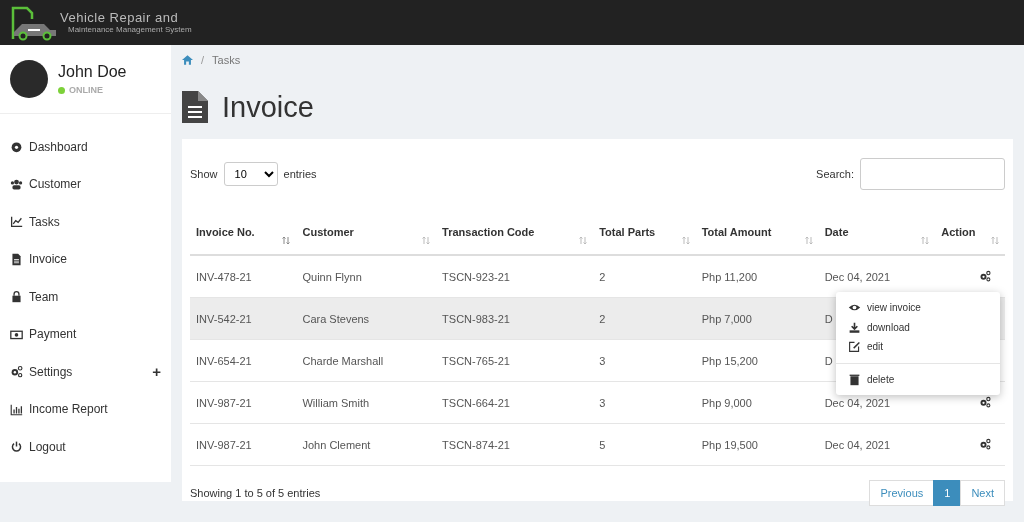  What do you see at coordinates (120, 17) in the screenshot?
I see `logo-title: Vehicle Repair and` at bounding box center [120, 17].